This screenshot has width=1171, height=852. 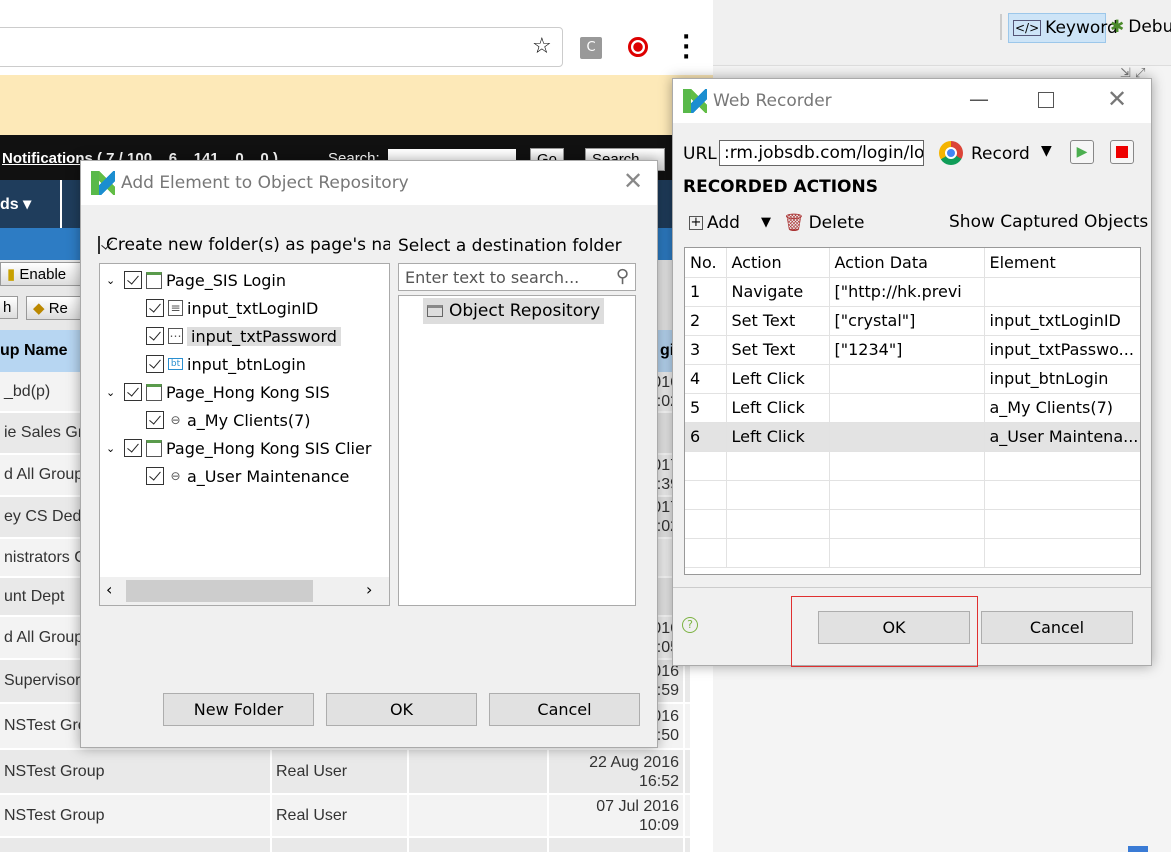 What do you see at coordinates (1140, 27) in the screenshot?
I see `debug-perspective-button: ✱ Debu` at bounding box center [1140, 27].